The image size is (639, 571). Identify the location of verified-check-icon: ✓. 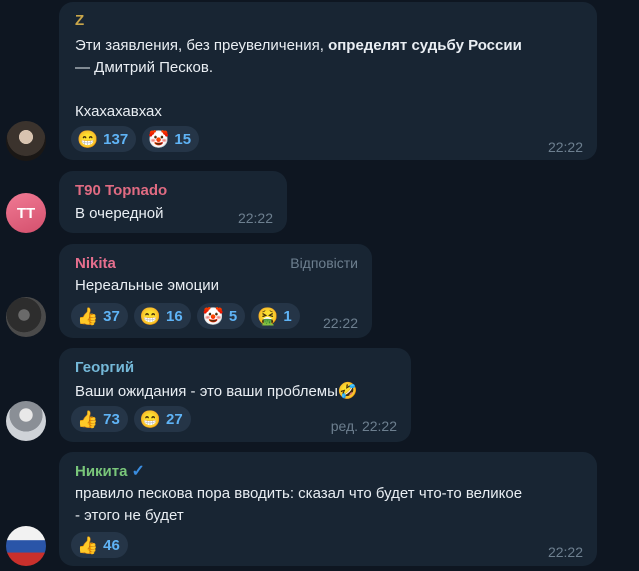
(138, 471).